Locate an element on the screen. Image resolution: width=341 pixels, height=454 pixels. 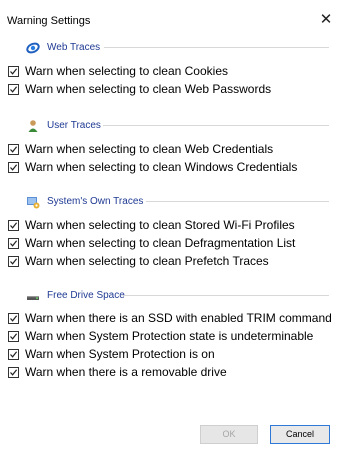
option-label: Warn when System Protection is on is located at coordinates (120, 354).